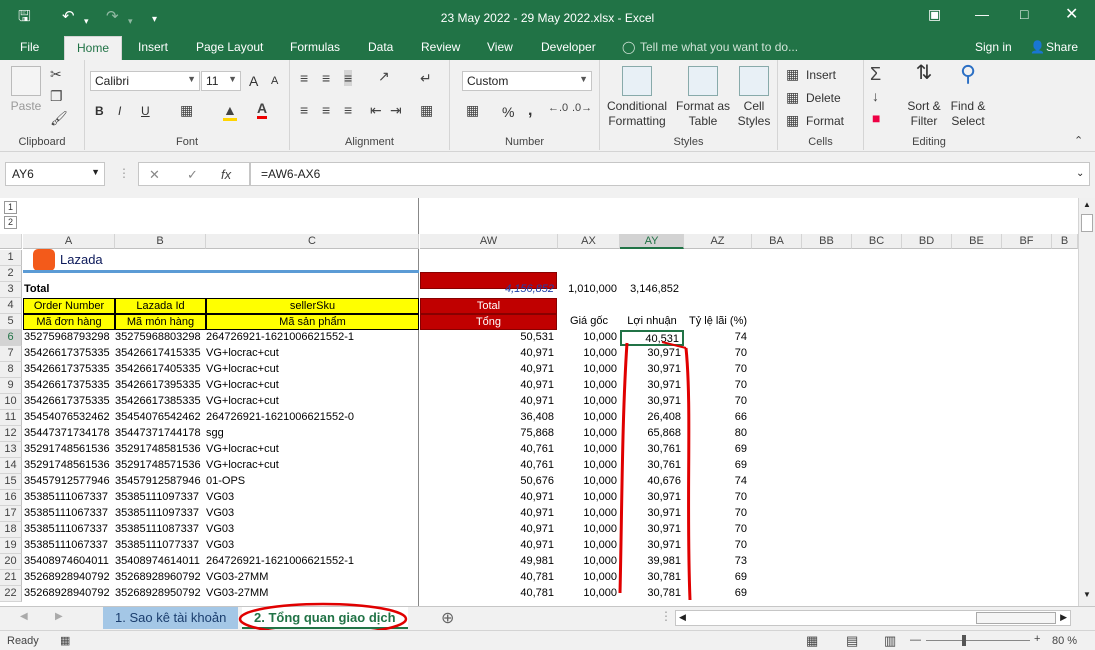 This screenshot has width=1095, height=650. I want to click on seller-sku-cell: 01-OPS, so click(312, 482).